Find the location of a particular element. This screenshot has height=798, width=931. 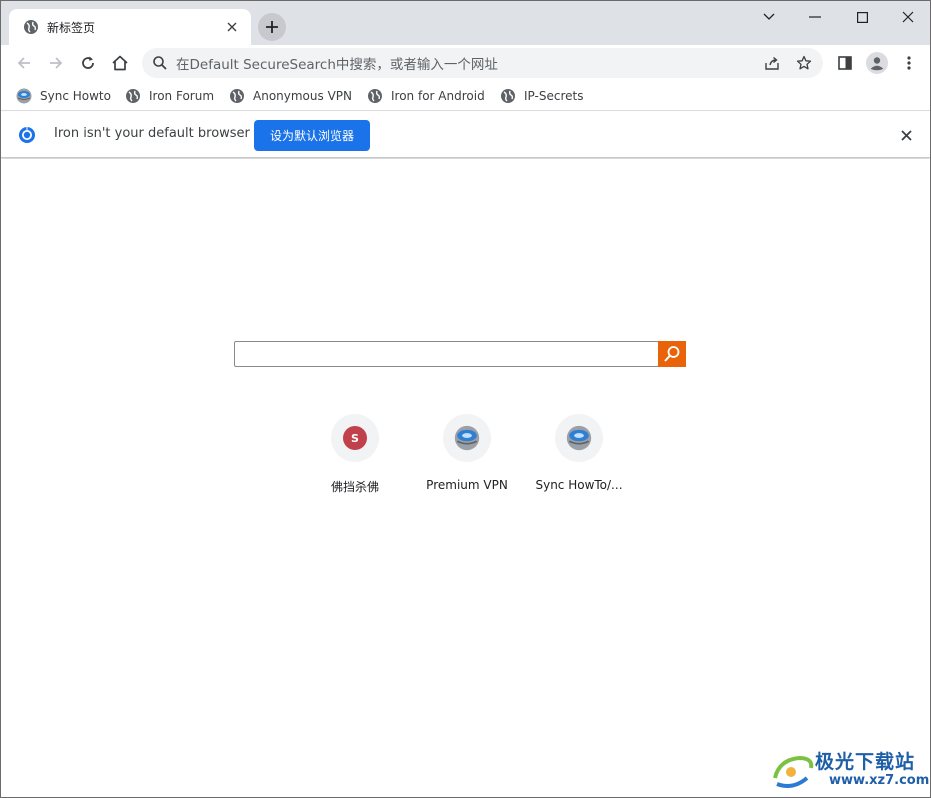

minimize-icon is located at coordinates (815, 17).